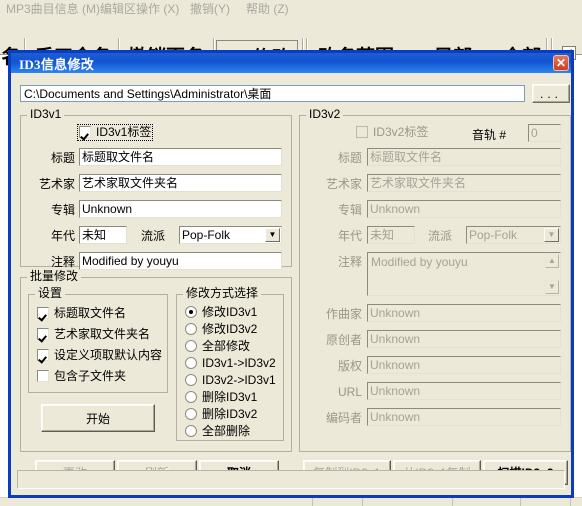  Describe the element at coordinates (206, 235) in the screenshot. I see `id3v1-genre-value: Pop-Folk` at that location.